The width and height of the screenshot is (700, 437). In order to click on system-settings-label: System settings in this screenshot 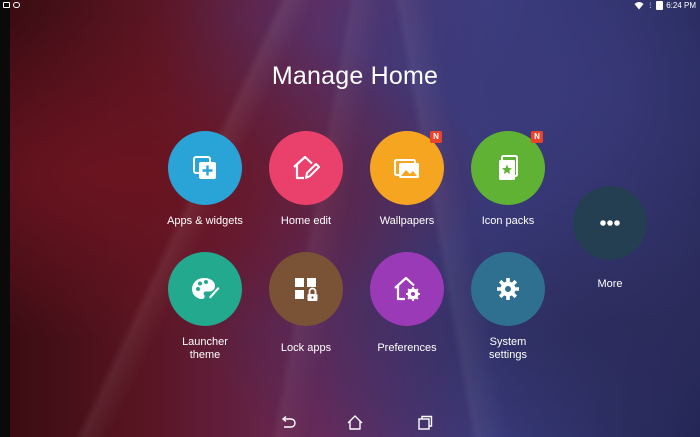, I will do `click(508, 349)`.